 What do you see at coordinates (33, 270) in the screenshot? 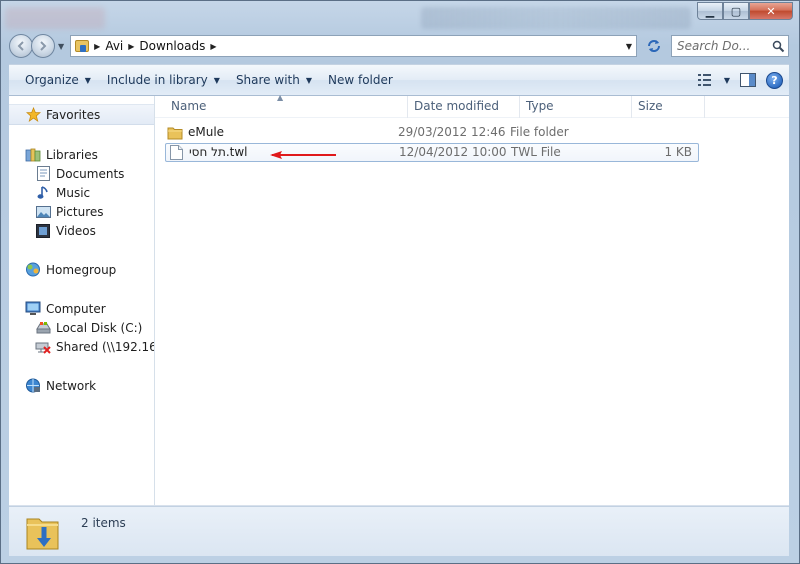
I see `homegroup-icon` at bounding box center [33, 270].